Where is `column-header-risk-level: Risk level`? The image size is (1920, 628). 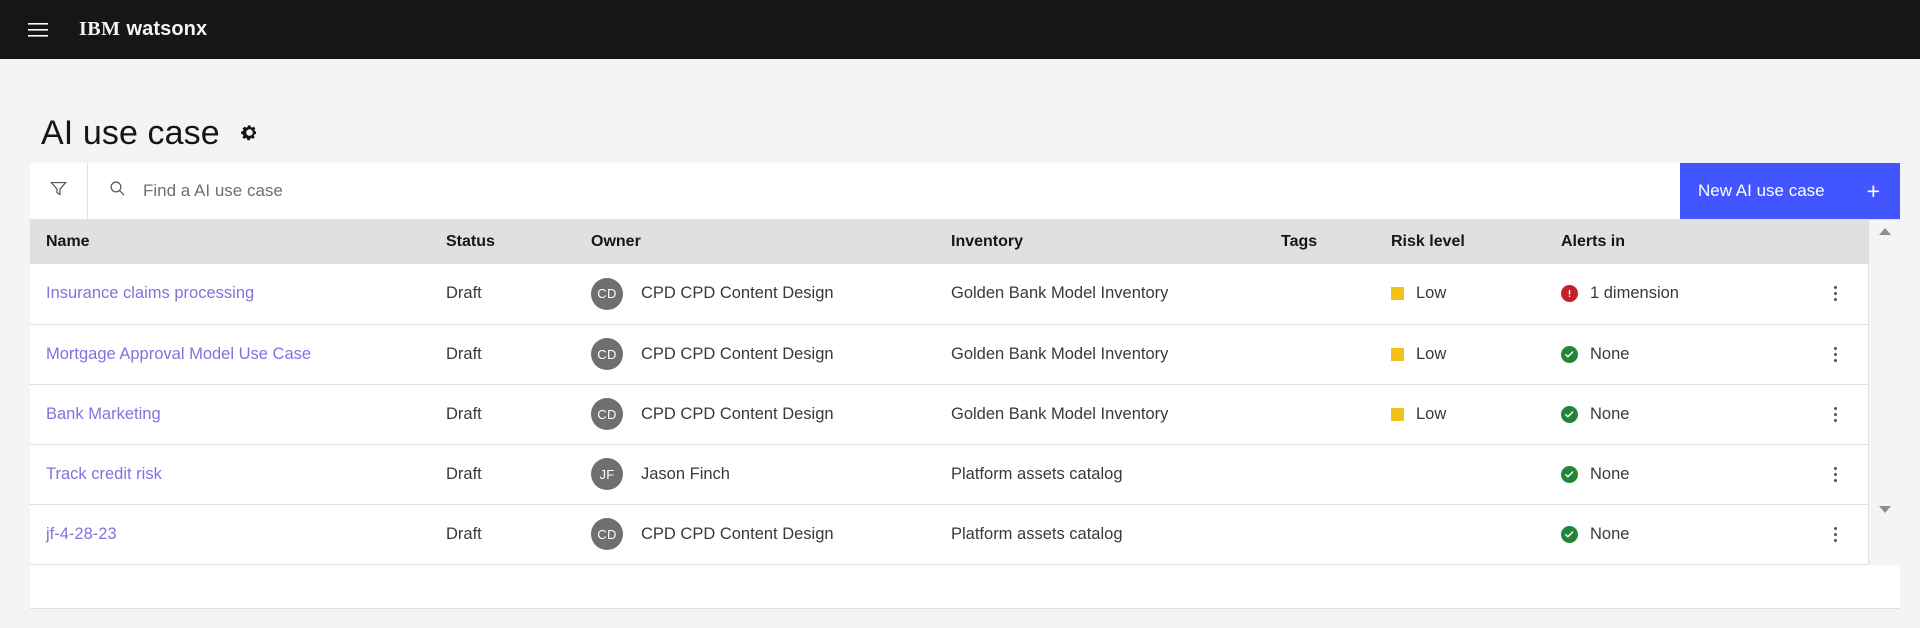 column-header-risk-level: Risk level is located at coordinates (1460, 242).